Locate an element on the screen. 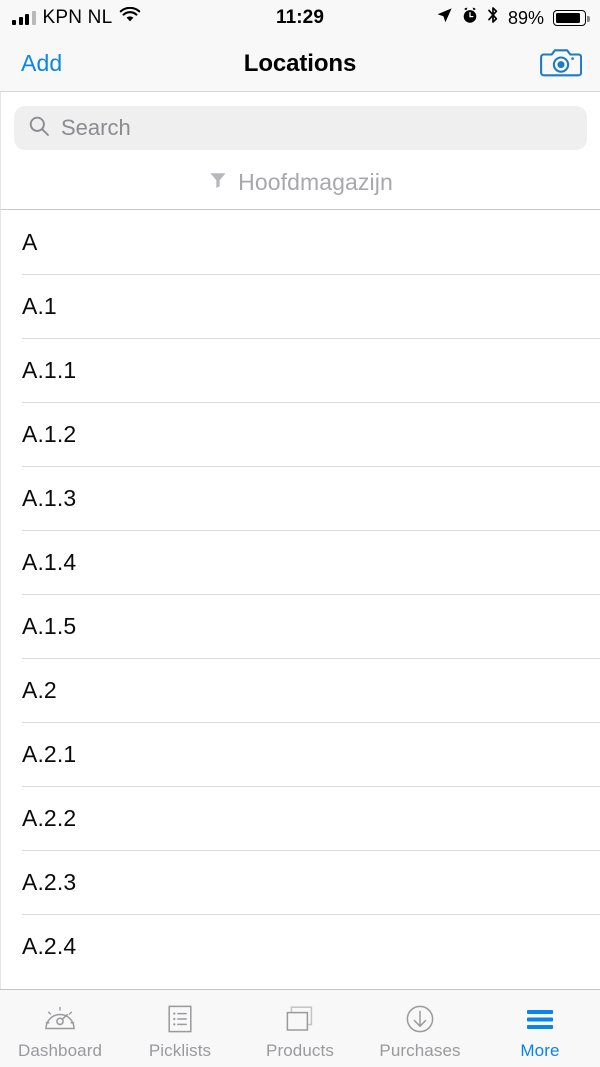 The height and width of the screenshot is (1067, 600). filter-row: Hoofdmagazijn is located at coordinates (300, 185).